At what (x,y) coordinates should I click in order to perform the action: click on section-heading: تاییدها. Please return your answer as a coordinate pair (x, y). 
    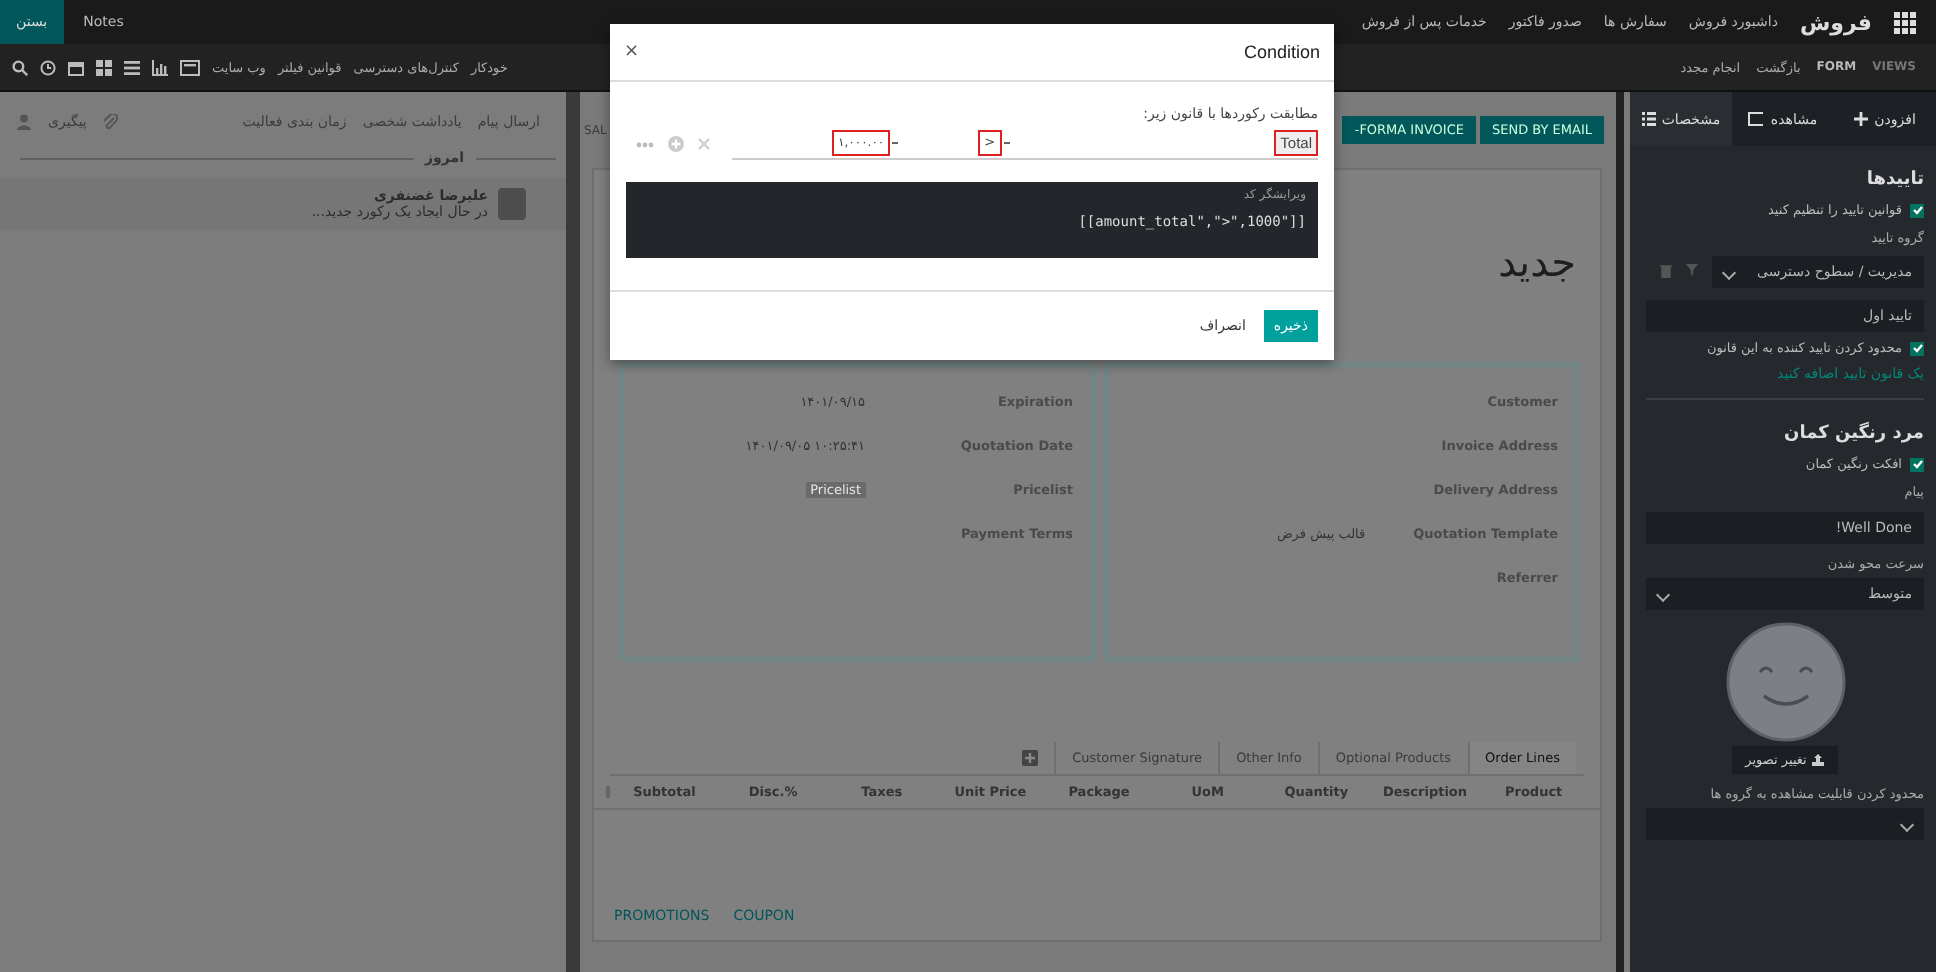
    Looking at the image, I should click on (1894, 180).